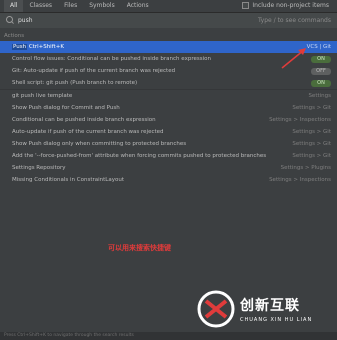 This screenshot has height=340, width=337. Describe the element at coordinates (276, 320) in the screenshot. I see `watermark-en: CHUANG XIN HU LIAN` at that location.